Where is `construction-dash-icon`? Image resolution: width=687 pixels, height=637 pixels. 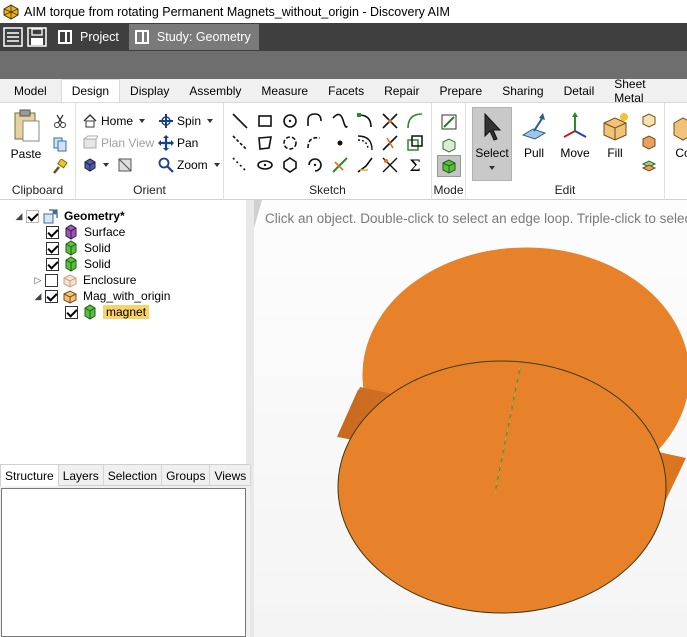 construction-dash-icon is located at coordinates (240, 165).